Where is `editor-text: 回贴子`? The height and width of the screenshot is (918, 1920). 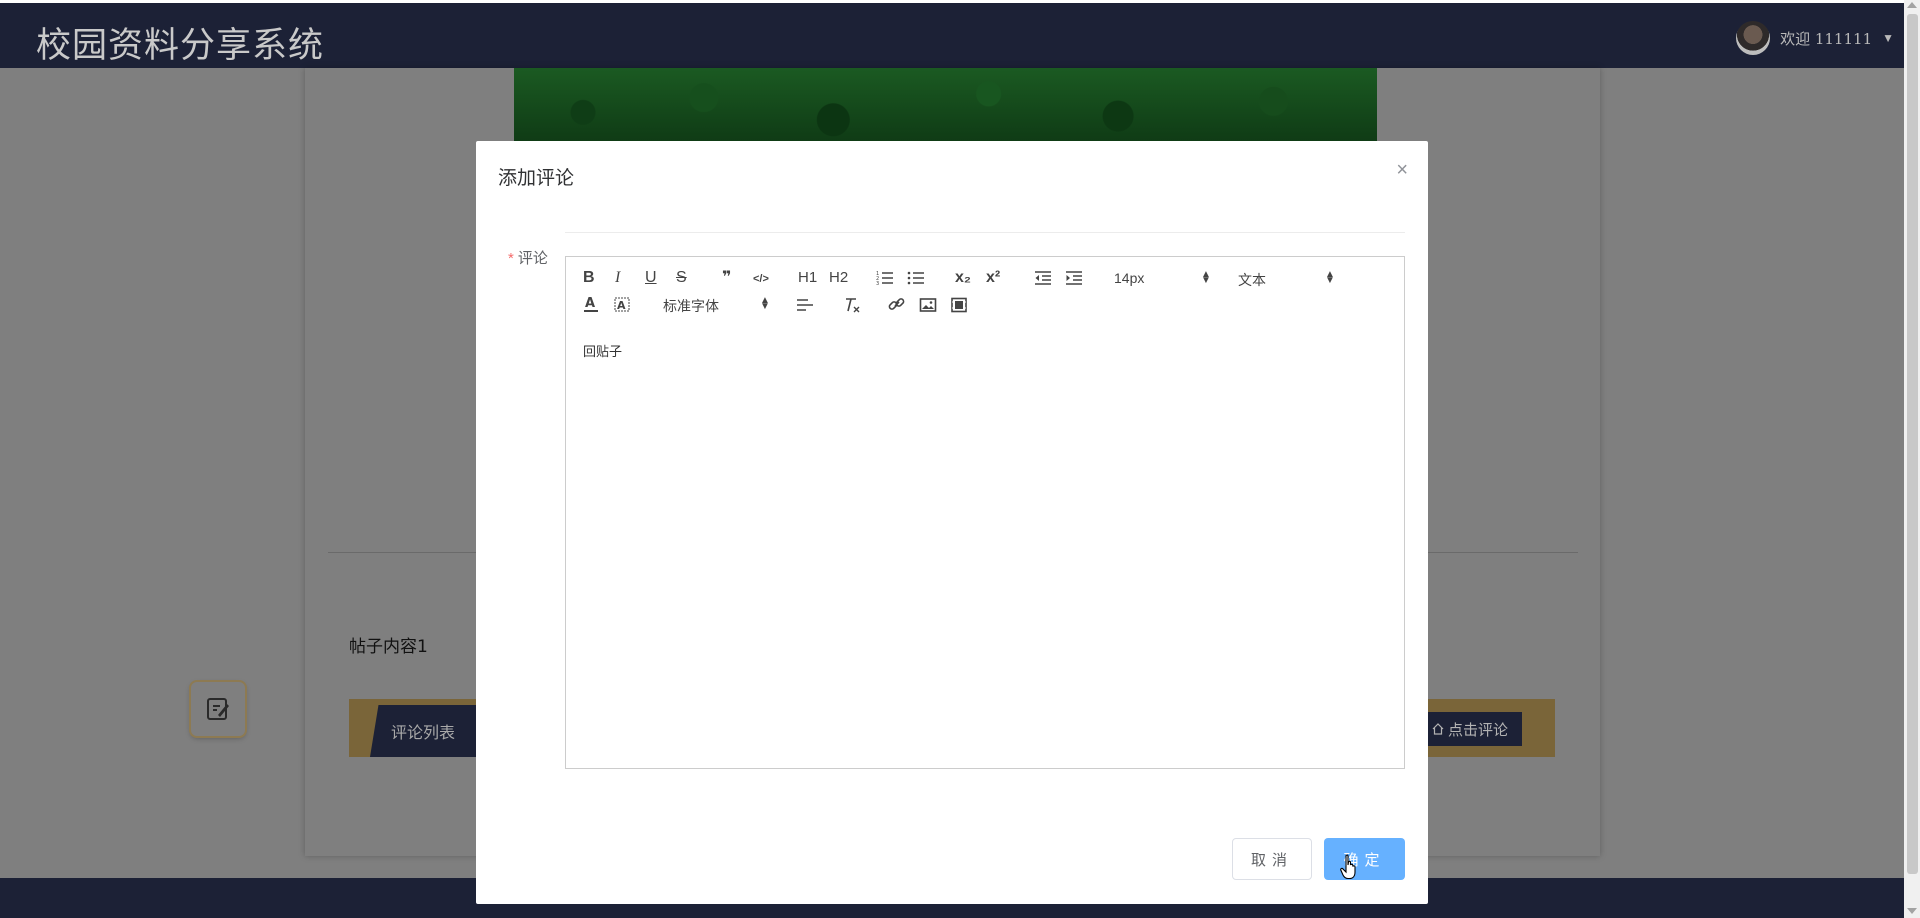
editor-text: 回贴子 is located at coordinates (602, 350).